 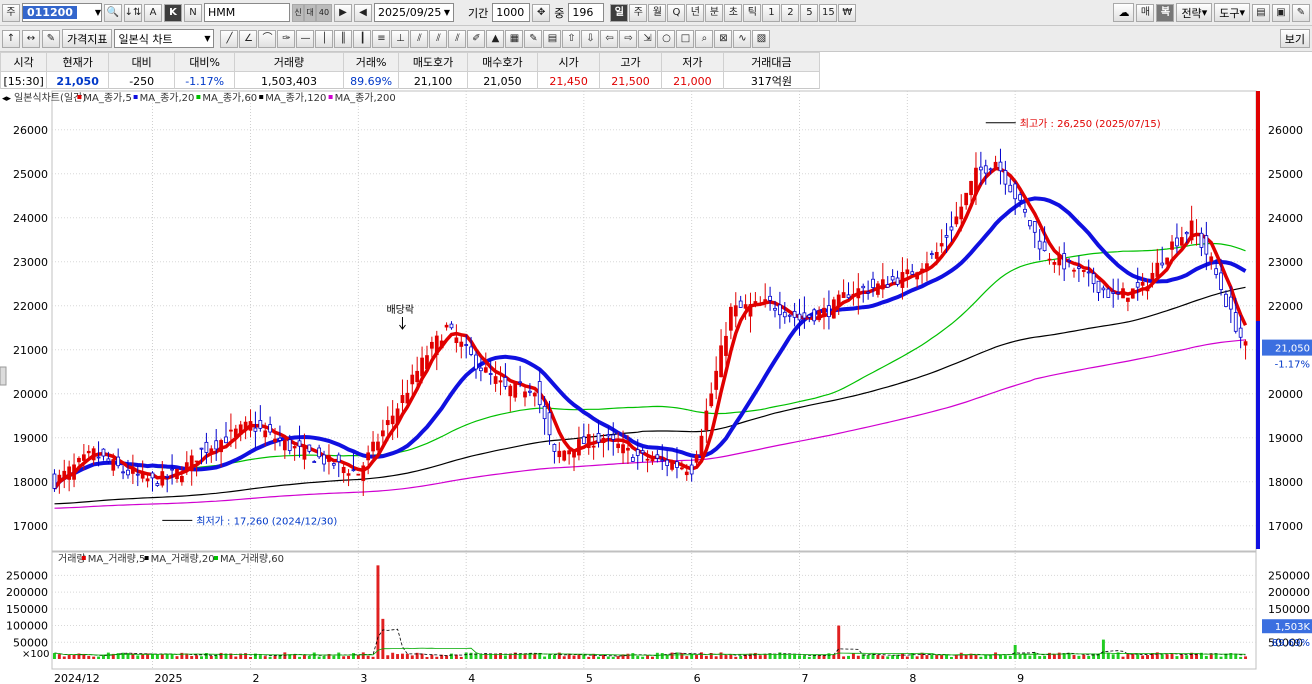 I want to click on quote-header-11: 거래대금, so click(x=771, y=62).